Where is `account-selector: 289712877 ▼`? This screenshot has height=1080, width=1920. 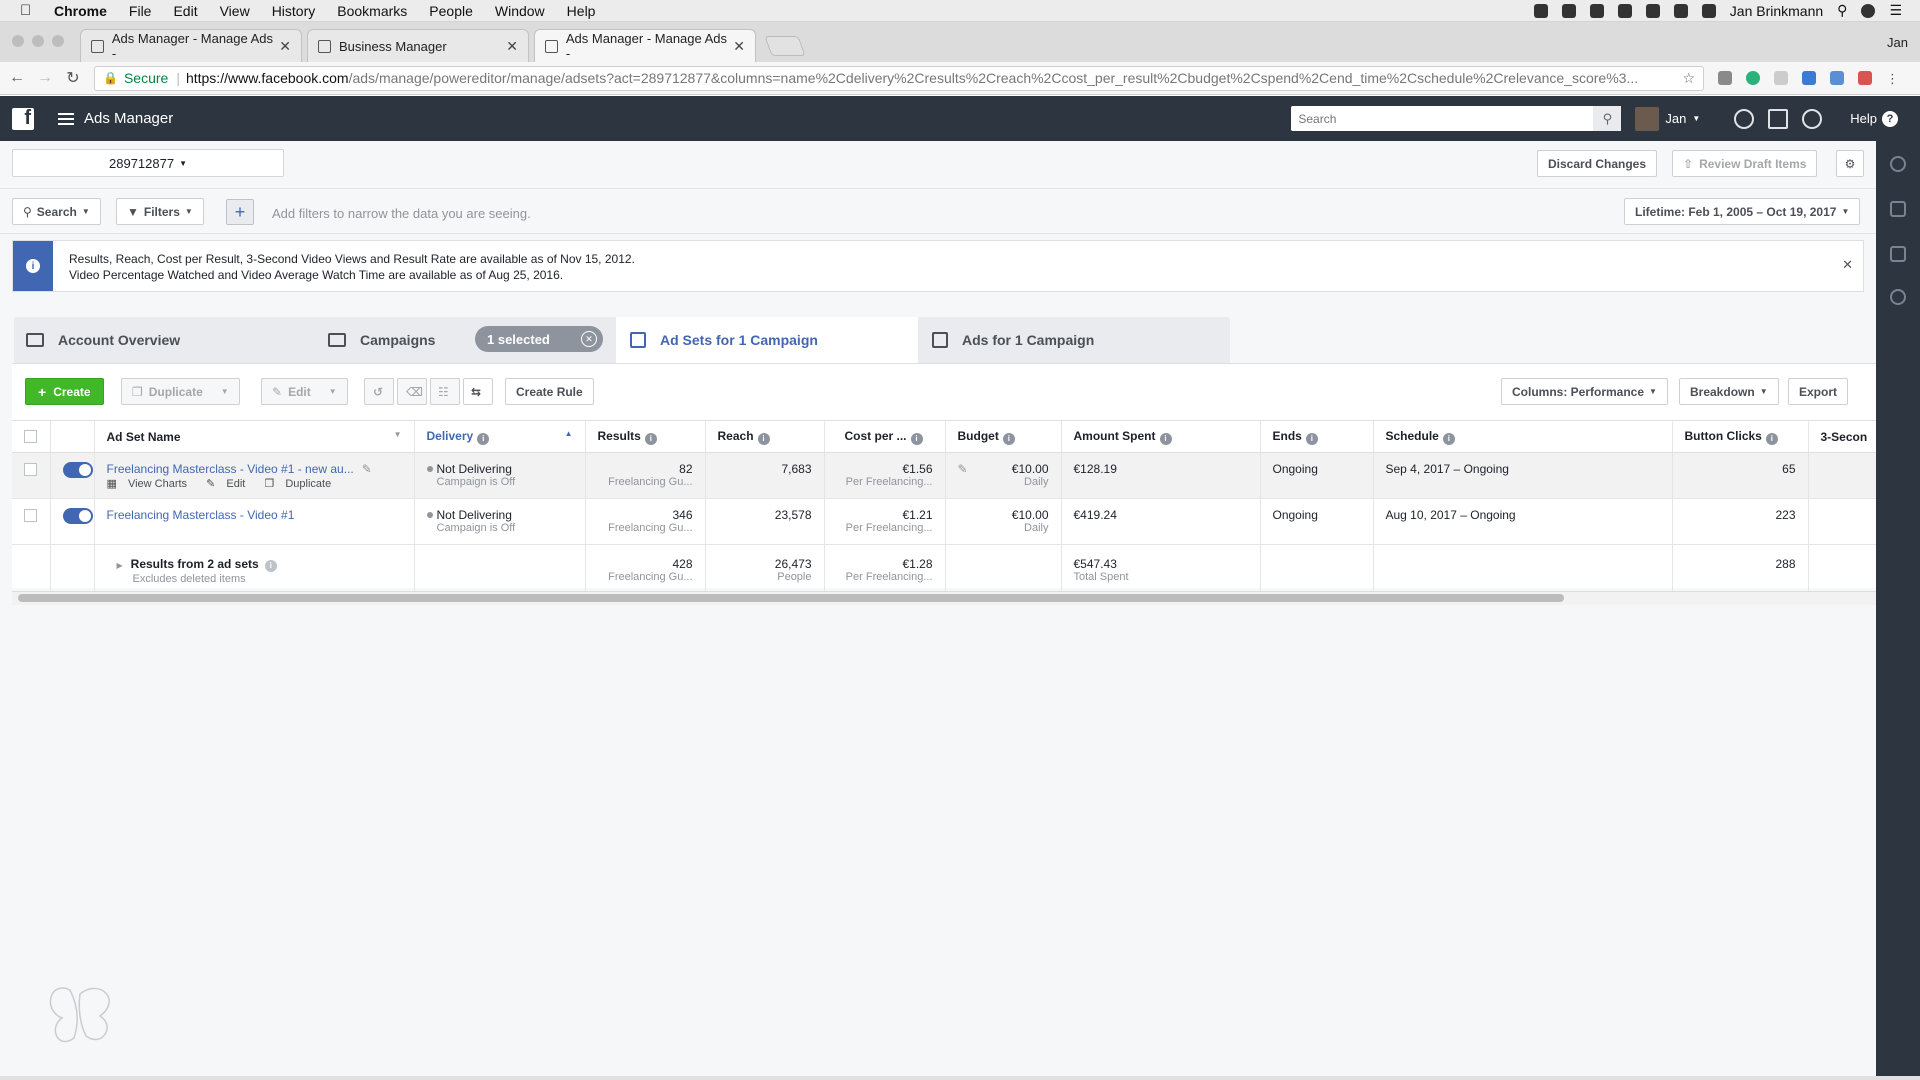 account-selector: 289712877 ▼ is located at coordinates (148, 163).